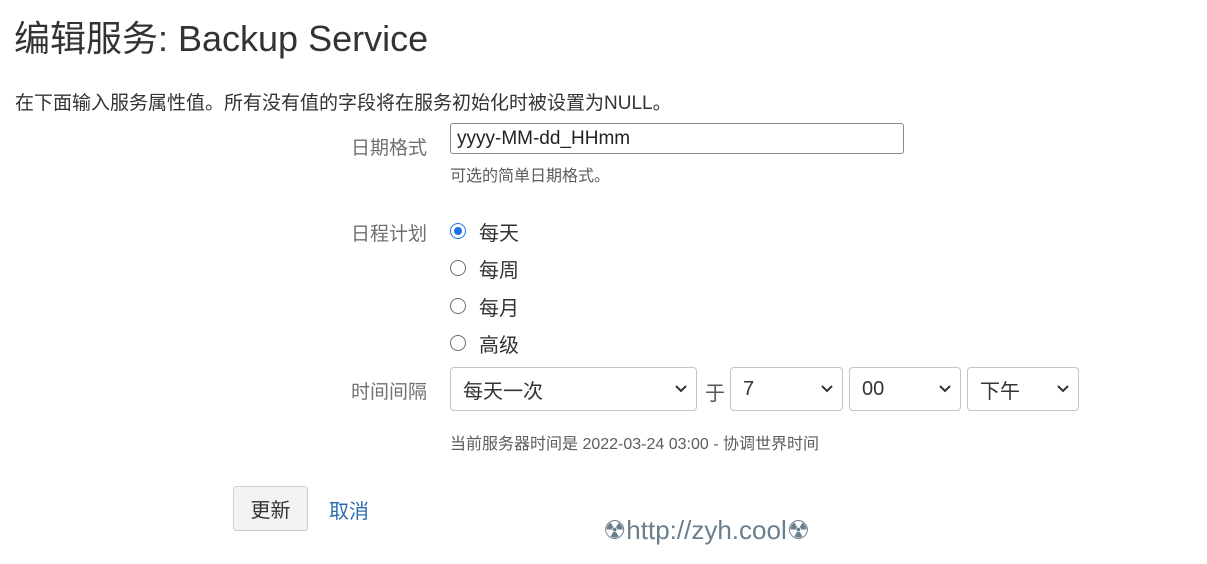  I want to click on schedule-option-label: 每天, so click(499, 233).